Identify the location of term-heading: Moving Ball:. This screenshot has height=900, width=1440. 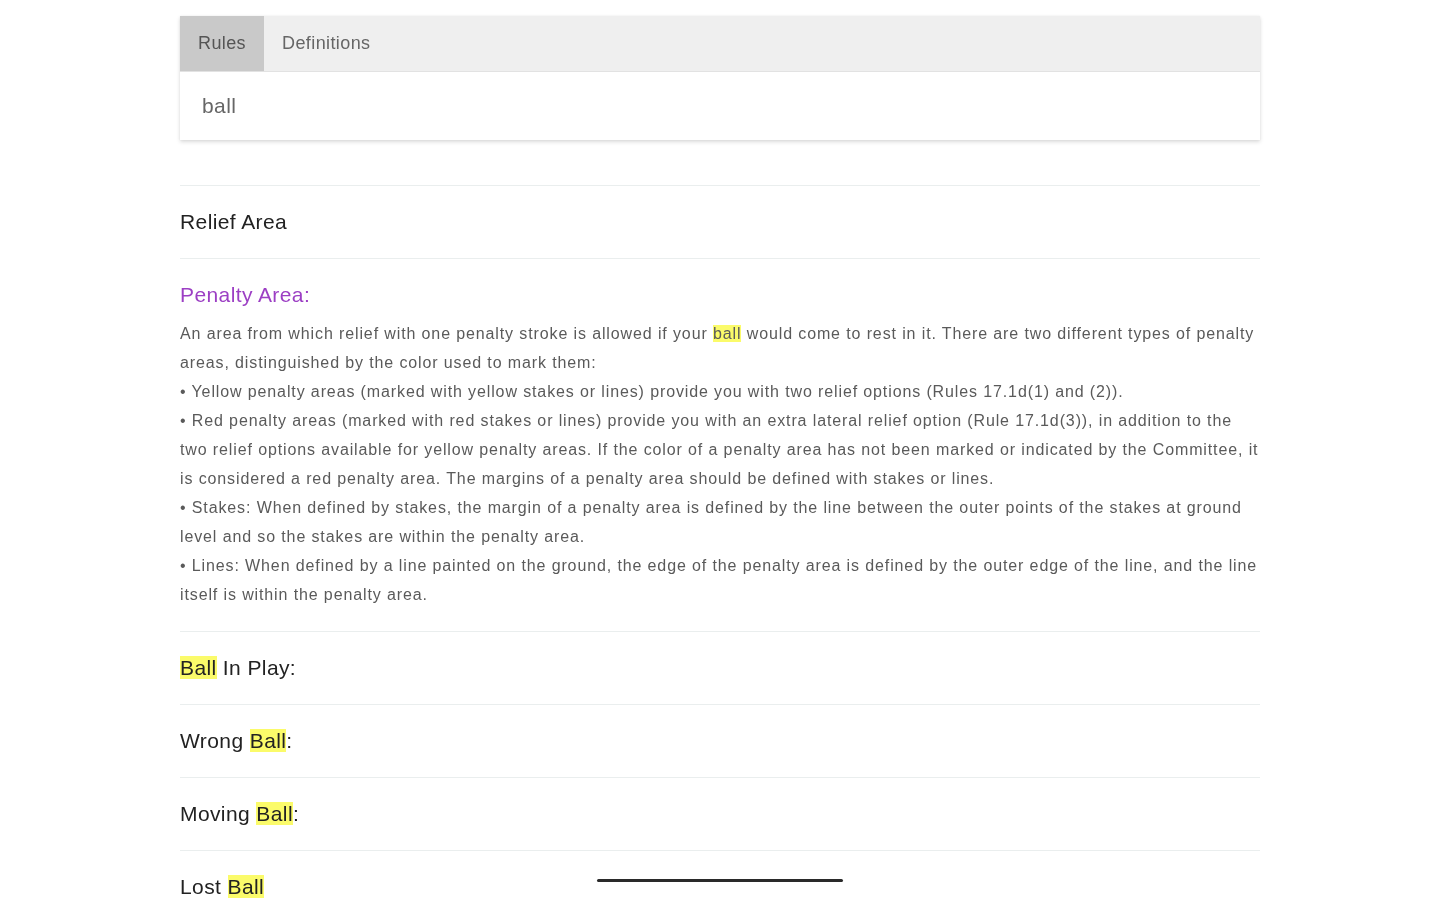
(720, 814).